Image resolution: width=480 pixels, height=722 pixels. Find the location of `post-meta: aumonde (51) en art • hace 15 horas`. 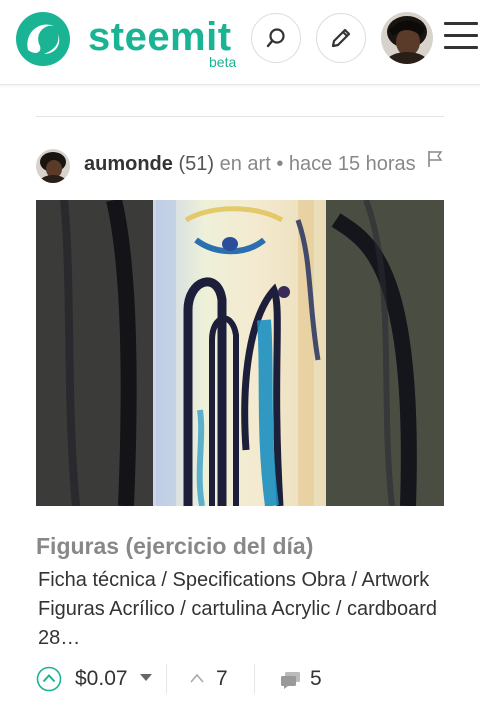

post-meta: aumonde (51) en art • hace 15 horas is located at coordinates (250, 164).